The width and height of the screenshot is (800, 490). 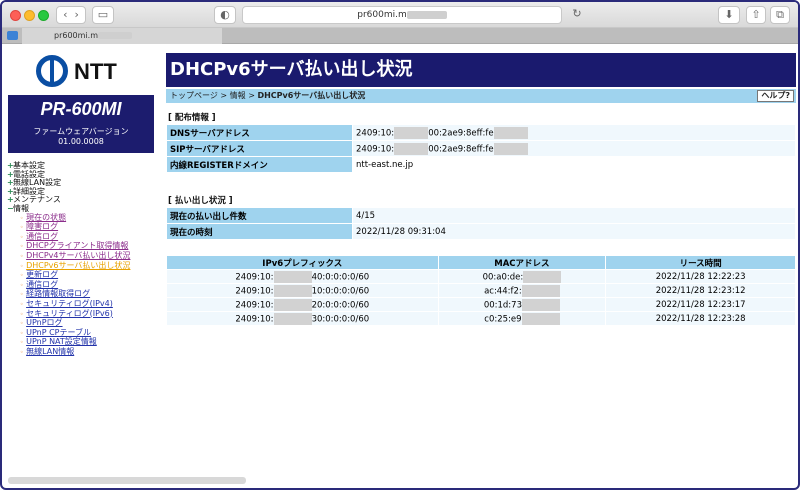 What do you see at coordinates (729, 15) in the screenshot?
I see `downloads-button: ⬇` at bounding box center [729, 15].